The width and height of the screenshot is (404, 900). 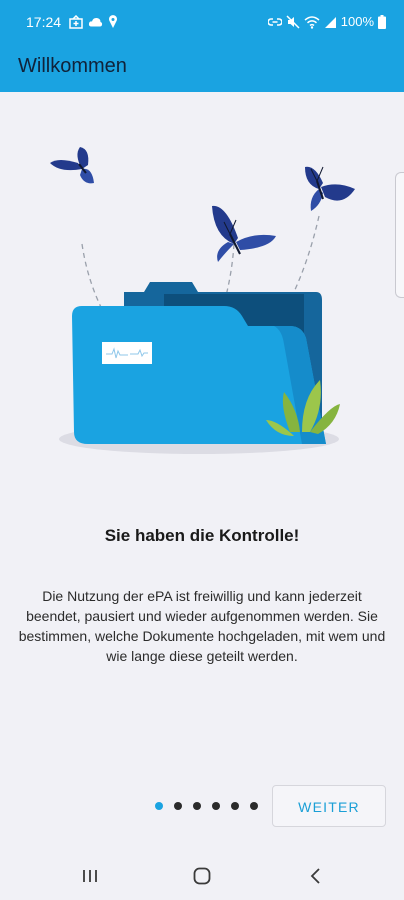 I want to click on next-button: WEITER, so click(x=329, y=806).